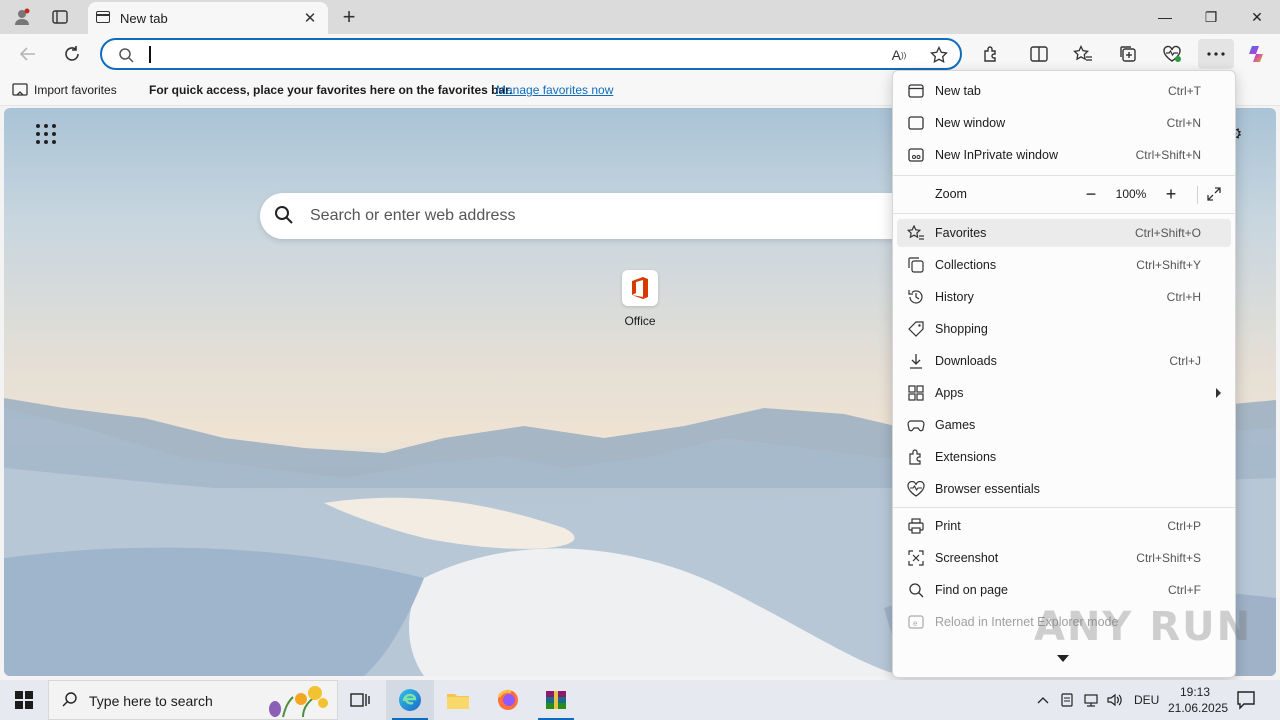 The height and width of the screenshot is (720, 1280). What do you see at coordinates (1172, 54) in the screenshot?
I see `browser-essentials-icon` at bounding box center [1172, 54].